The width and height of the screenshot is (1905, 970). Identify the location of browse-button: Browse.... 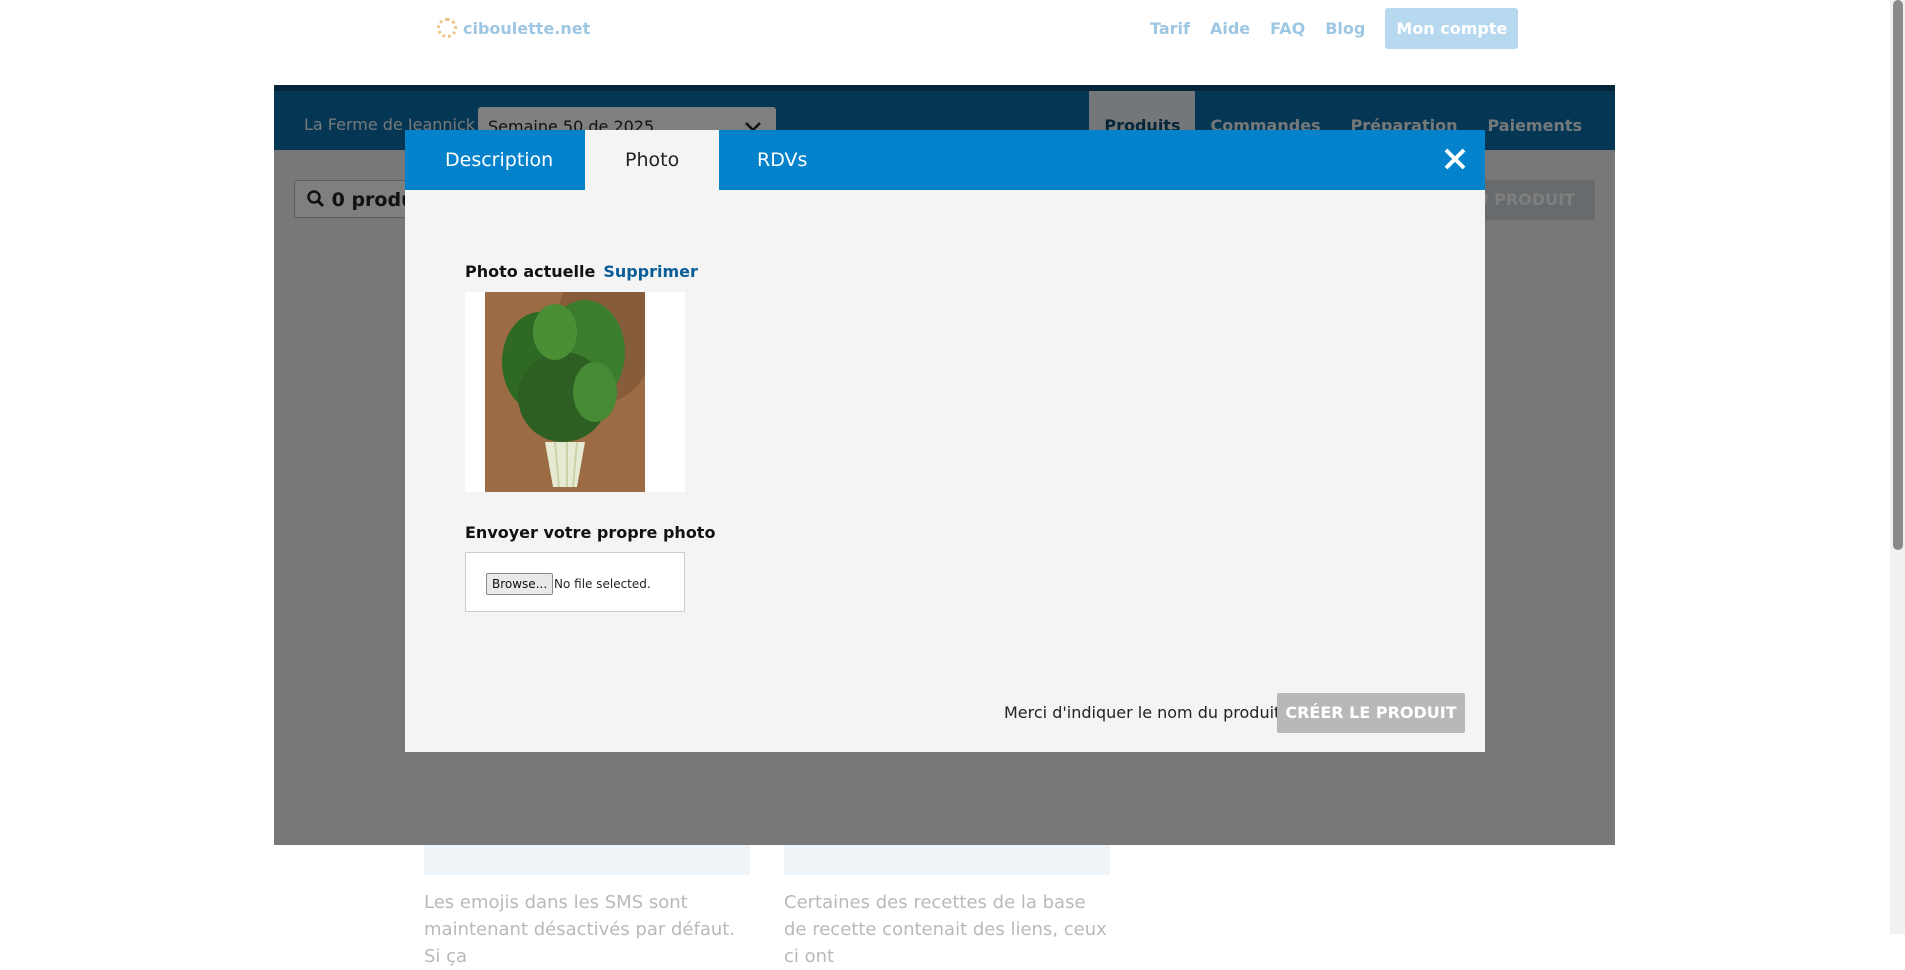
(520, 584).